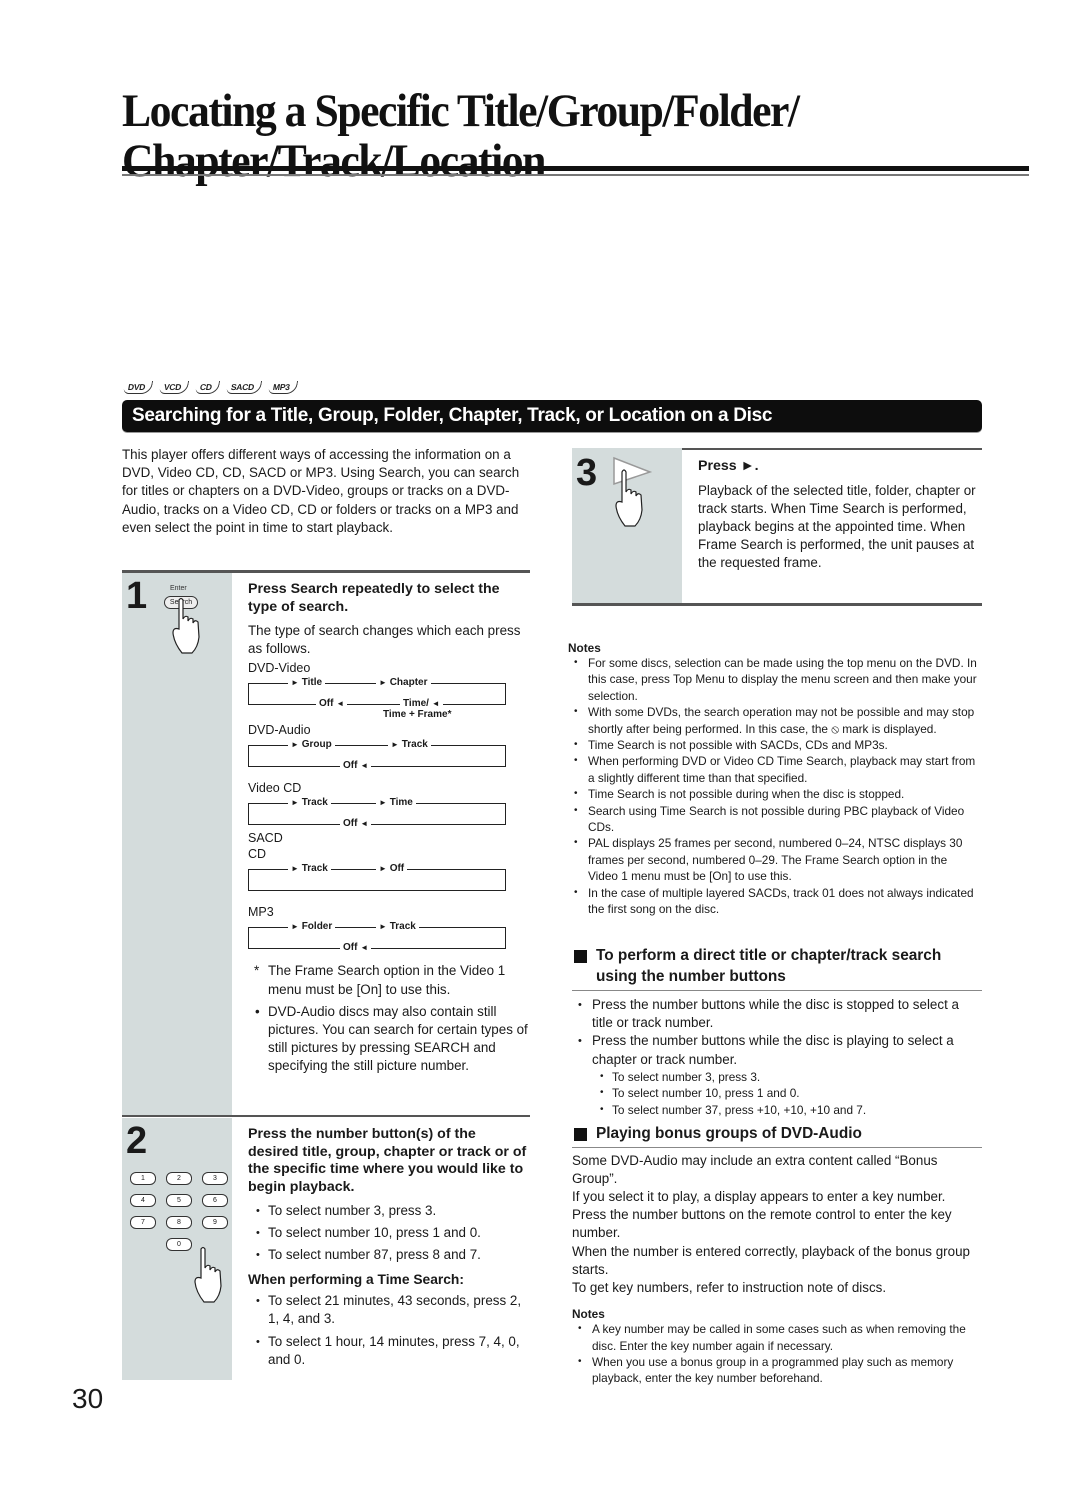  What do you see at coordinates (174, 387) in the screenshot?
I see `badge-vcd: VCD` at bounding box center [174, 387].